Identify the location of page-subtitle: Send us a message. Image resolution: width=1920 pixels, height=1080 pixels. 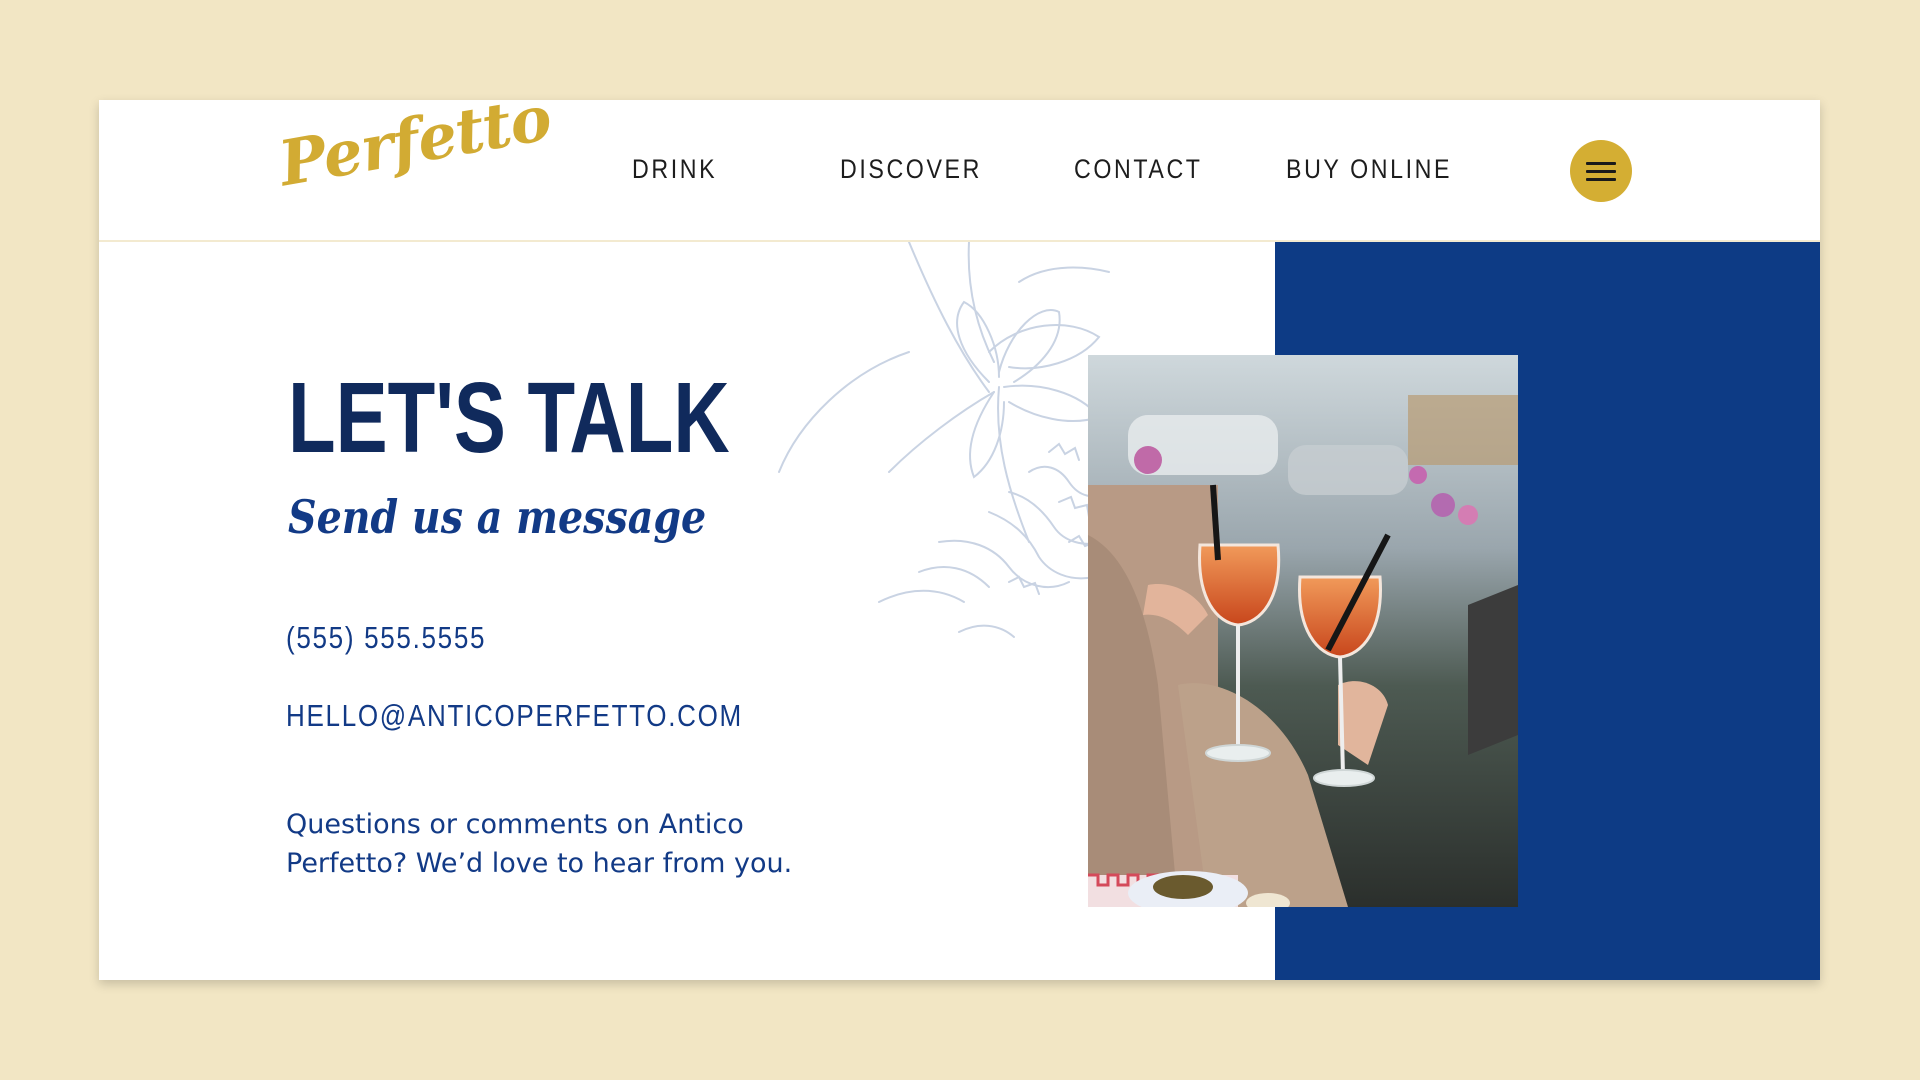
(497, 517).